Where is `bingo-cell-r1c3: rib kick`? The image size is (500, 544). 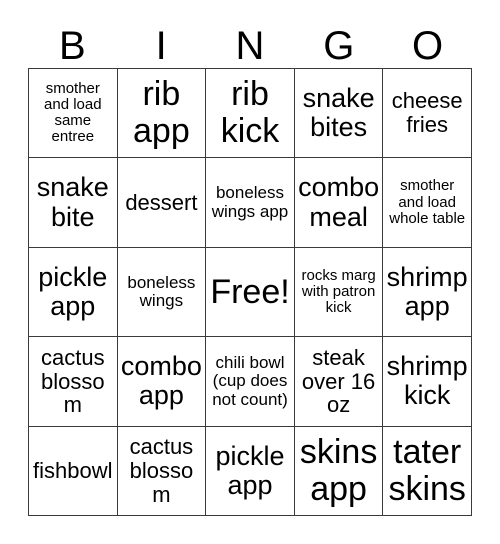
bingo-cell-r1c3: rib kick is located at coordinates (250, 114).